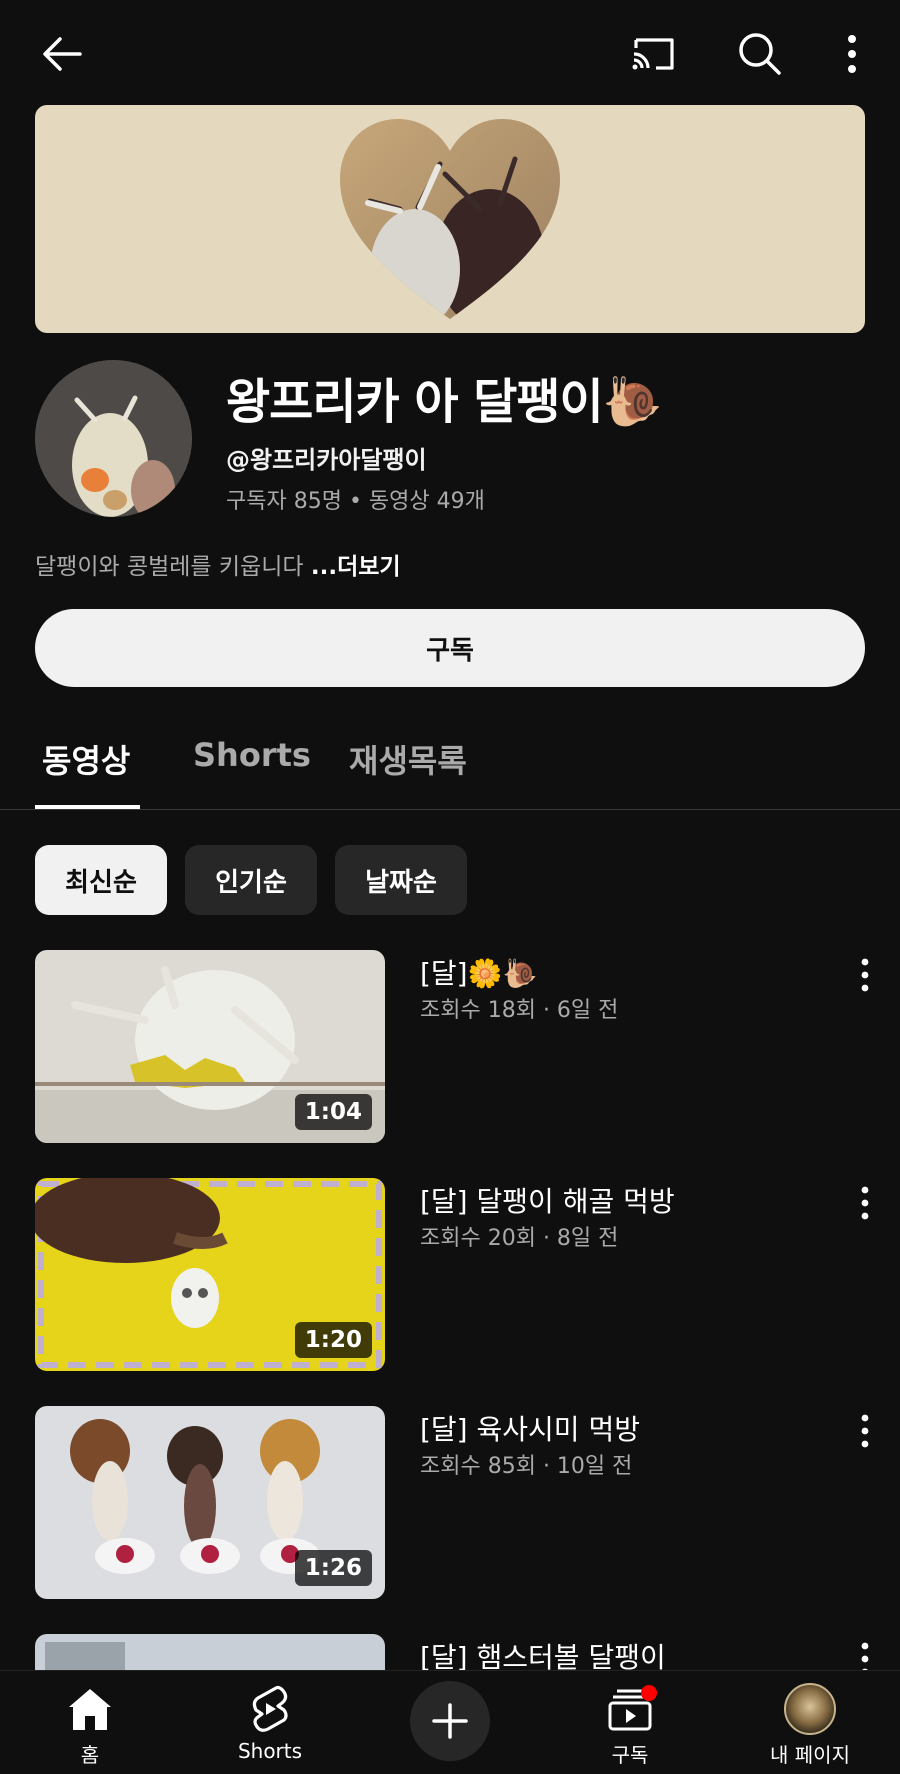 The height and width of the screenshot is (1774, 900). I want to click on tab-videos: 동영상, so click(86, 759).